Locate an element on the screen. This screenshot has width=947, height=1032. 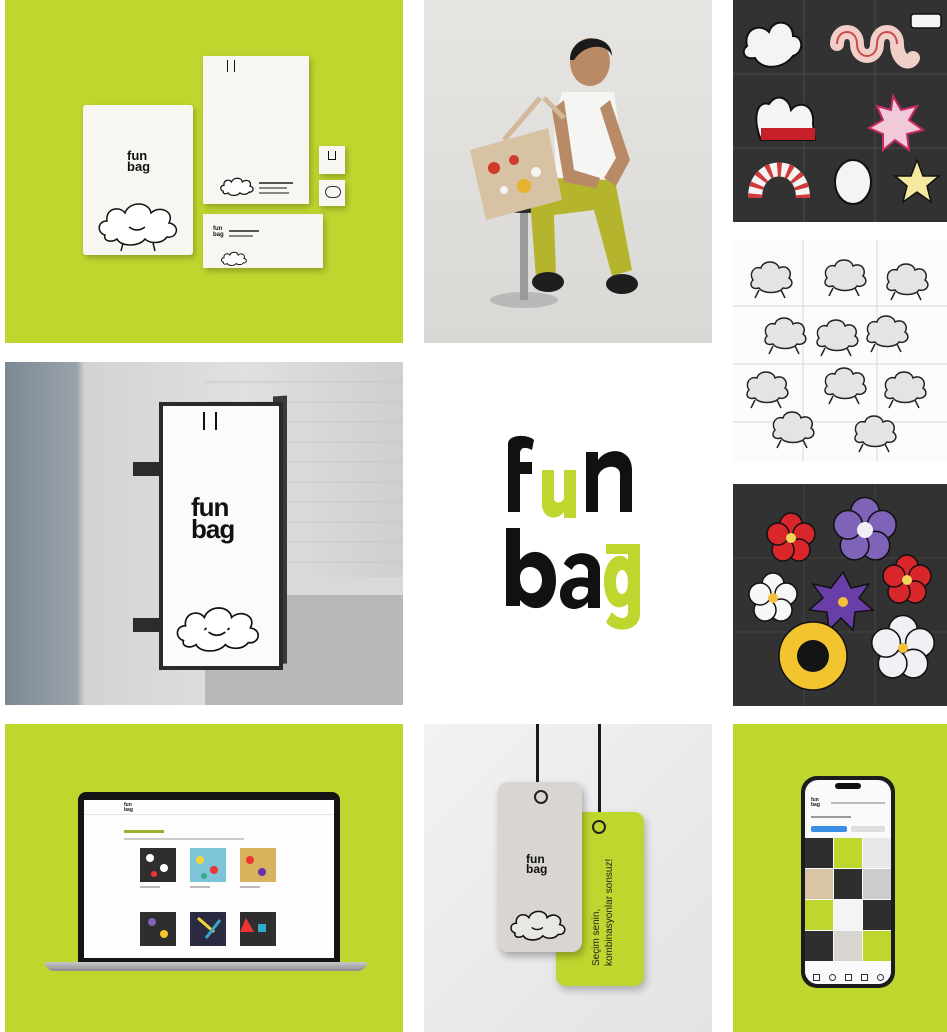
sticker-sheet-art is located at coordinates (840, 111).